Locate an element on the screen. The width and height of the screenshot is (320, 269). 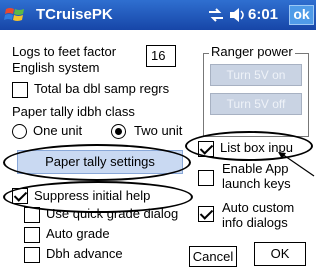
auto-custom-label-line2: info dialogs is located at coordinates (255, 222).